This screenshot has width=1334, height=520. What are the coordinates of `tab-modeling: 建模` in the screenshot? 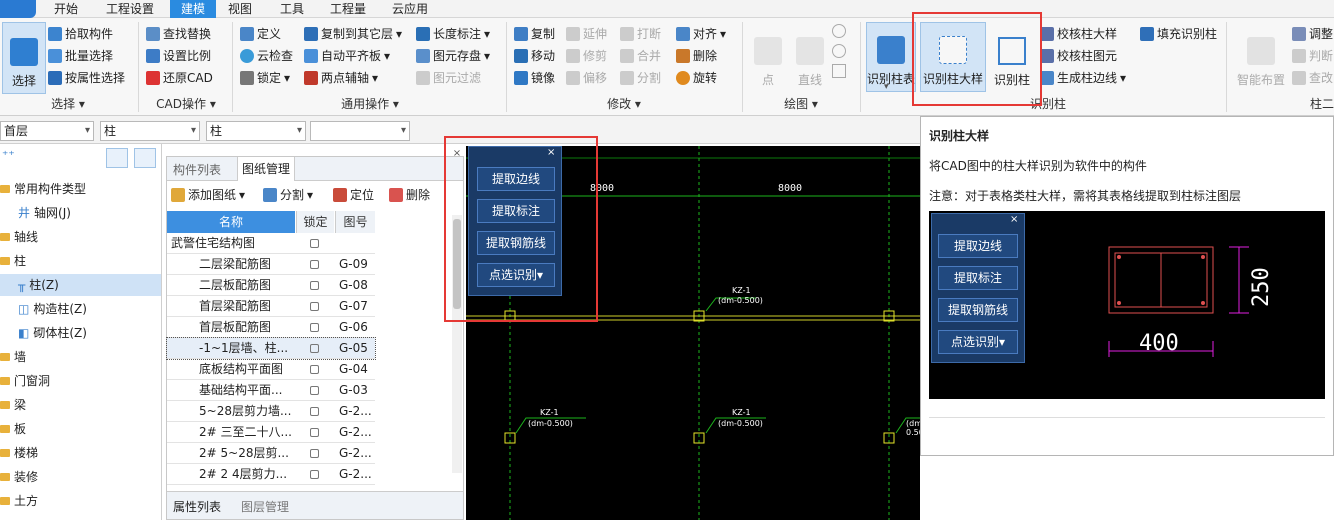 It's located at (193, 9).